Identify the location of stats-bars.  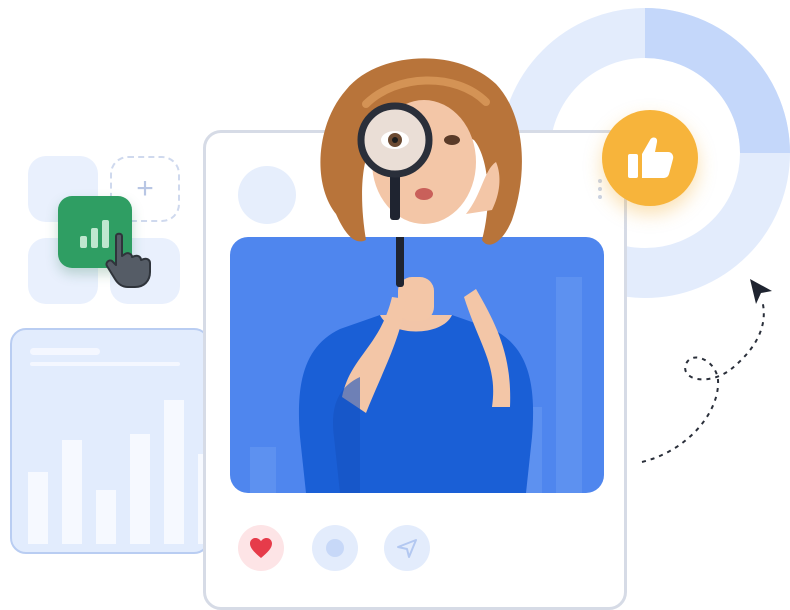
(118, 472).